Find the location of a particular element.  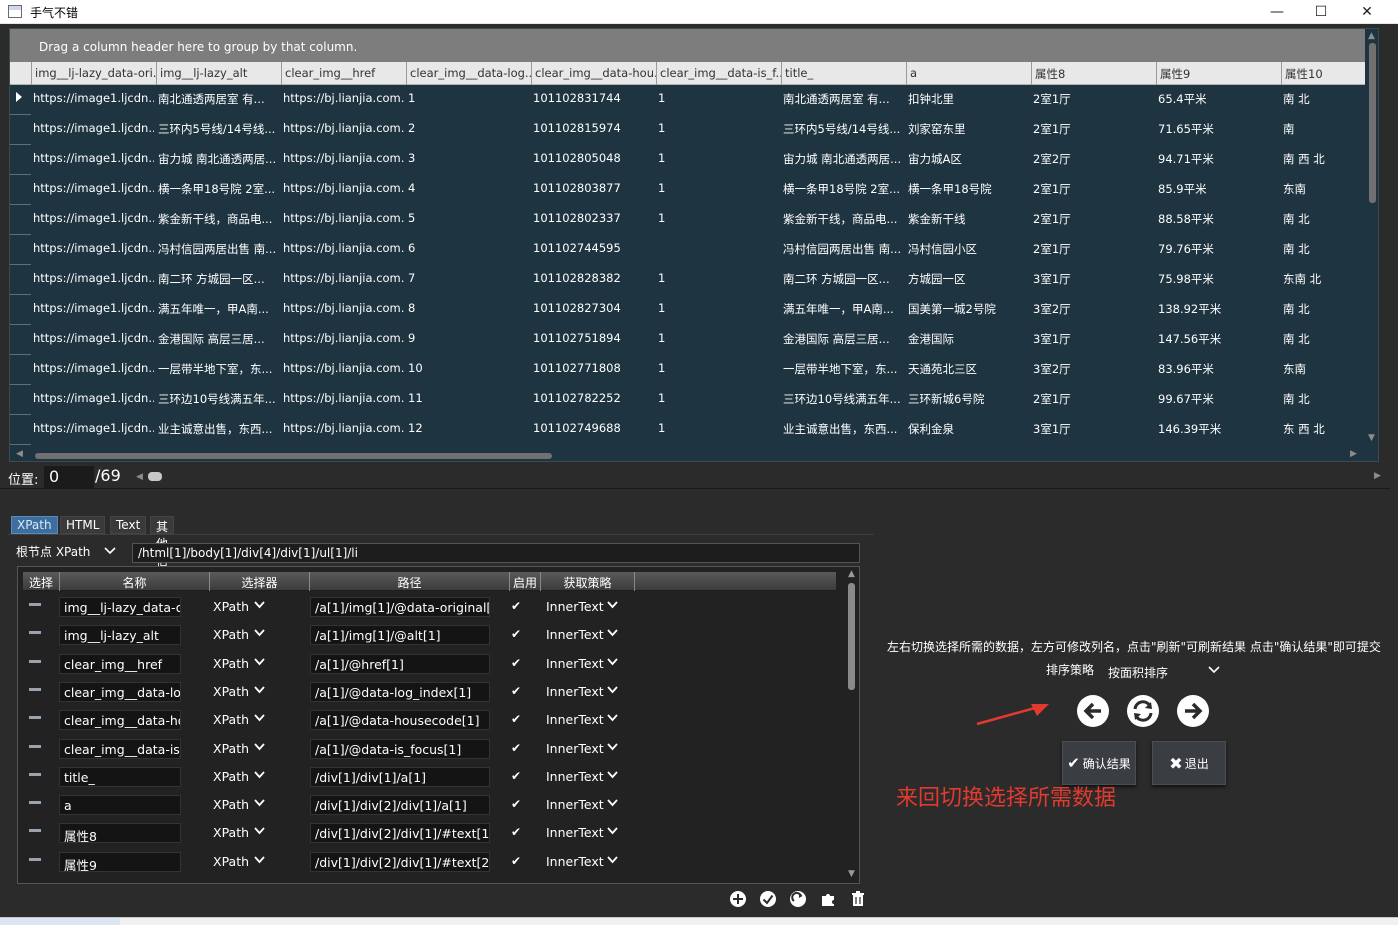

column-name-input: clear_img__data-is_focu is located at coordinates (120, 748).